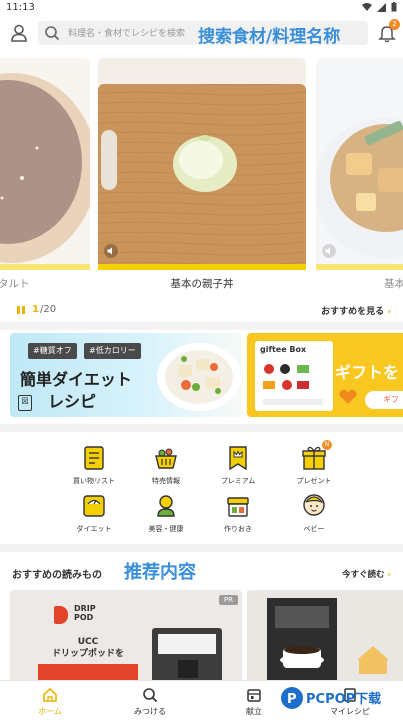 This screenshot has height=720, width=403. Describe the element at coordinates (94, 529) in the screenshot. I see `category-label: ダイエット` at that location.